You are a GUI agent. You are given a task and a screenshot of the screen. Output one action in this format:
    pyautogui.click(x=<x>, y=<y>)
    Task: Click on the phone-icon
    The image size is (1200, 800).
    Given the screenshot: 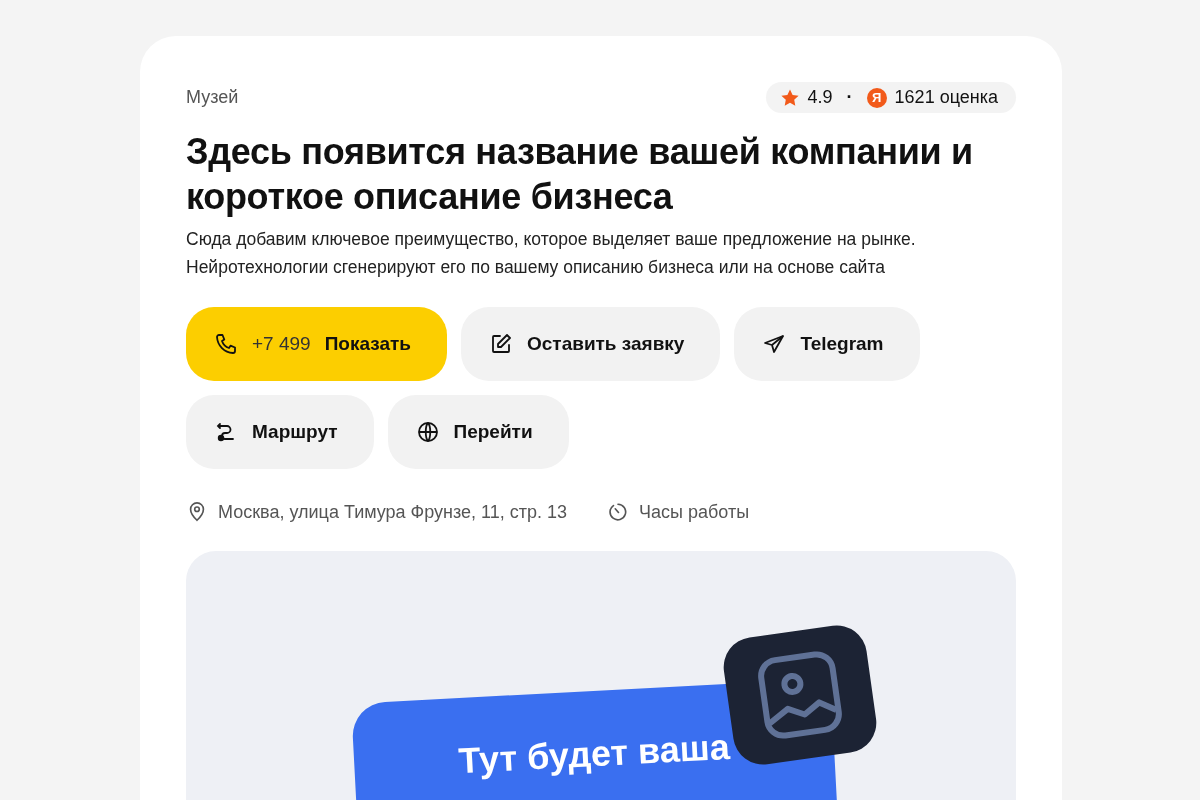 What is the action you would take?
    pyautogui.click(x=226, y=344)
    